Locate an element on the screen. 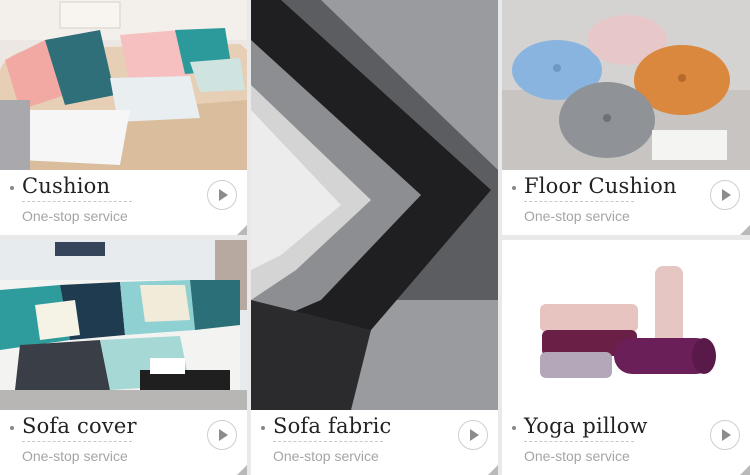 Image resolution: width=750 pixels, height=475 pixels. sofa-cover-photo is located at coordinates (123, 325).